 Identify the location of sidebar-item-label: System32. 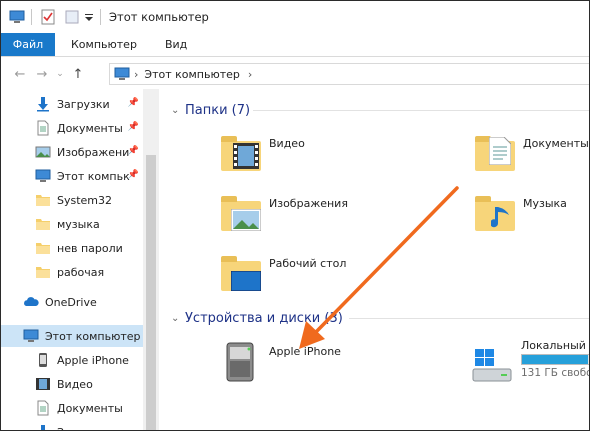
(85, 200).